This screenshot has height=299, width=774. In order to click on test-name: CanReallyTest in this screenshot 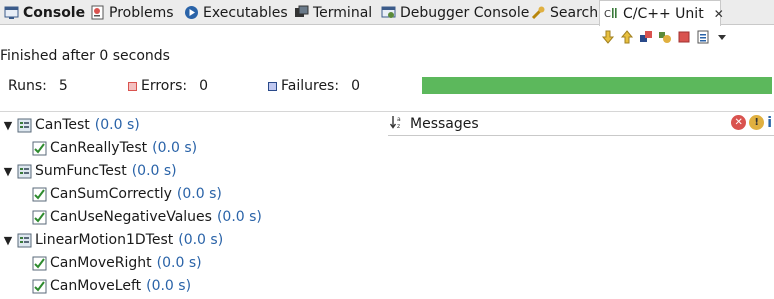, I will do `click(99, 148)`.